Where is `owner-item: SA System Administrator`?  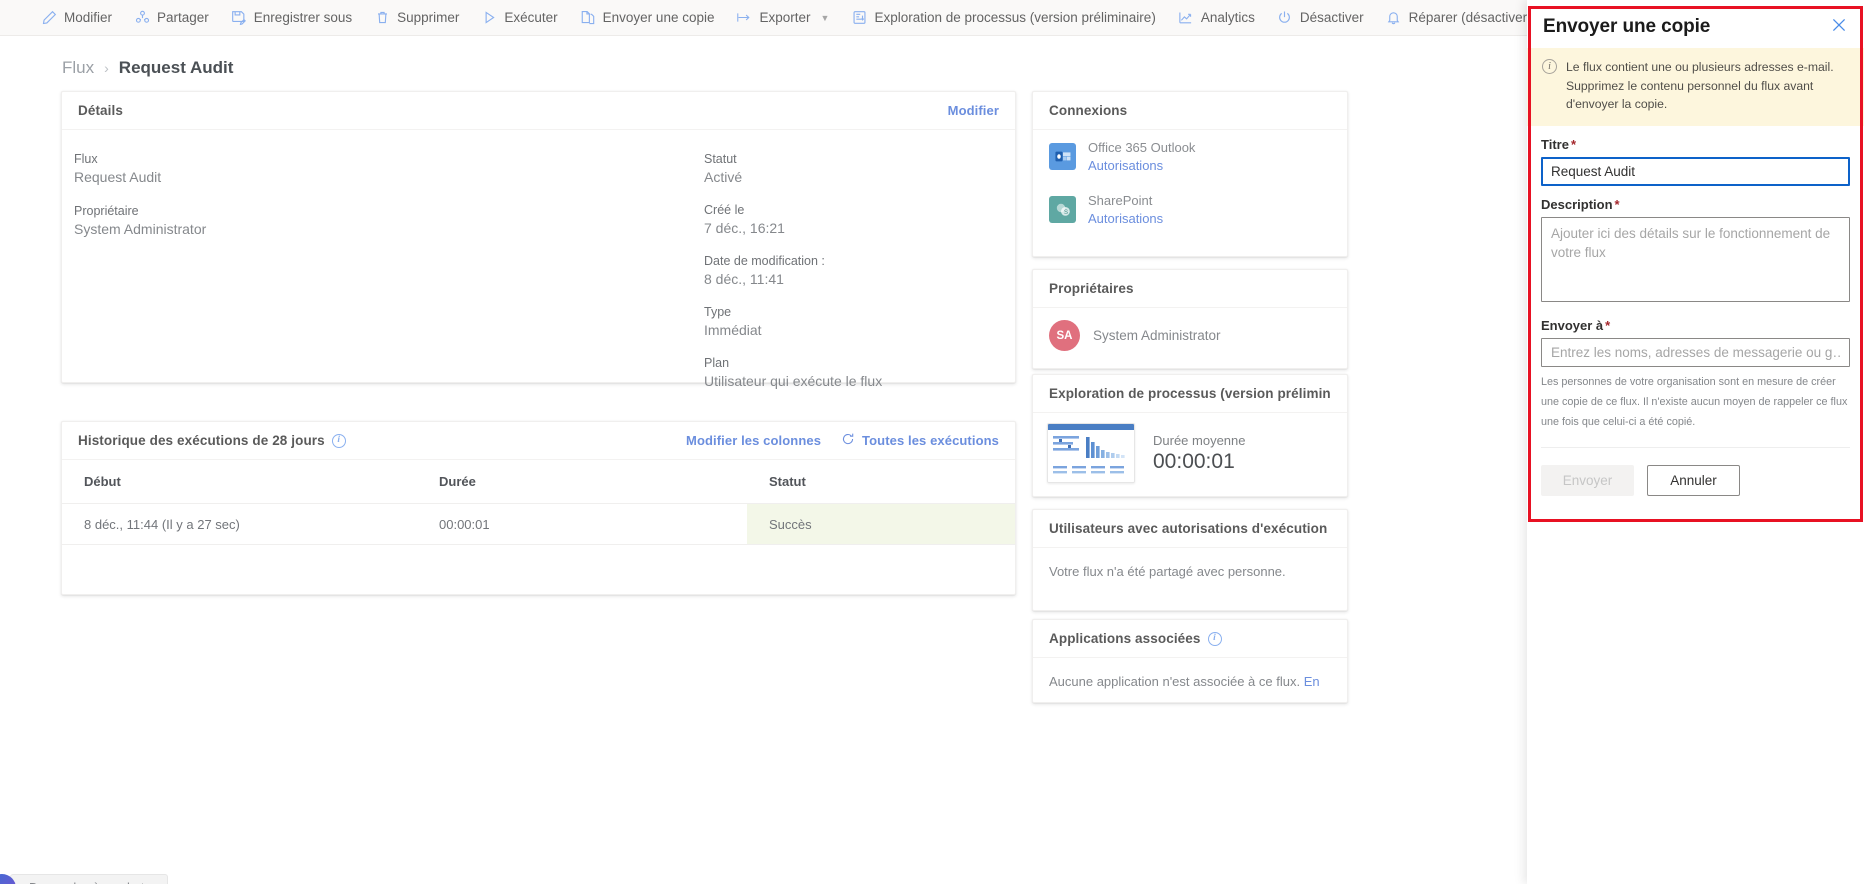
owner-item: SA System Administrator is located at coordinates (1190, 335).